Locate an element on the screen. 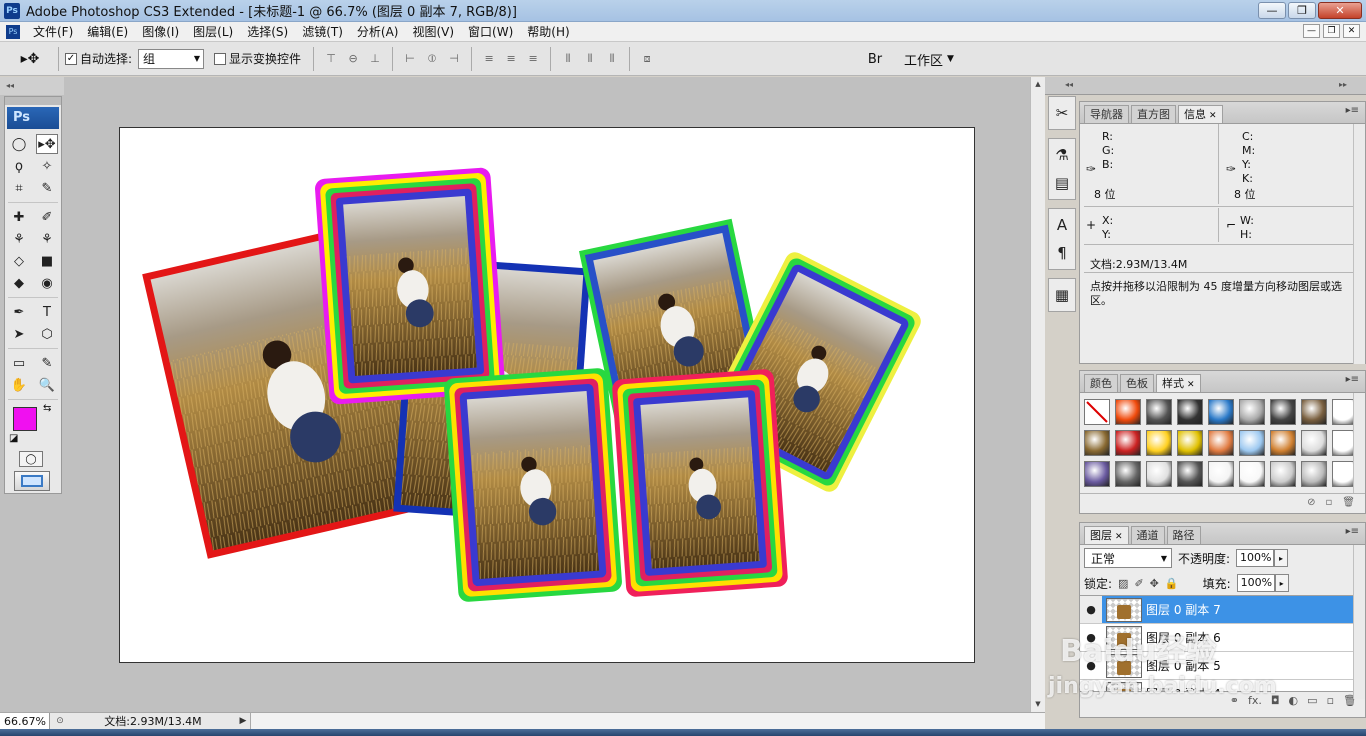 The width and height of the screenshot is (1366, 736). menu-help: 帮助(H) is located at coordinates (548, 31).